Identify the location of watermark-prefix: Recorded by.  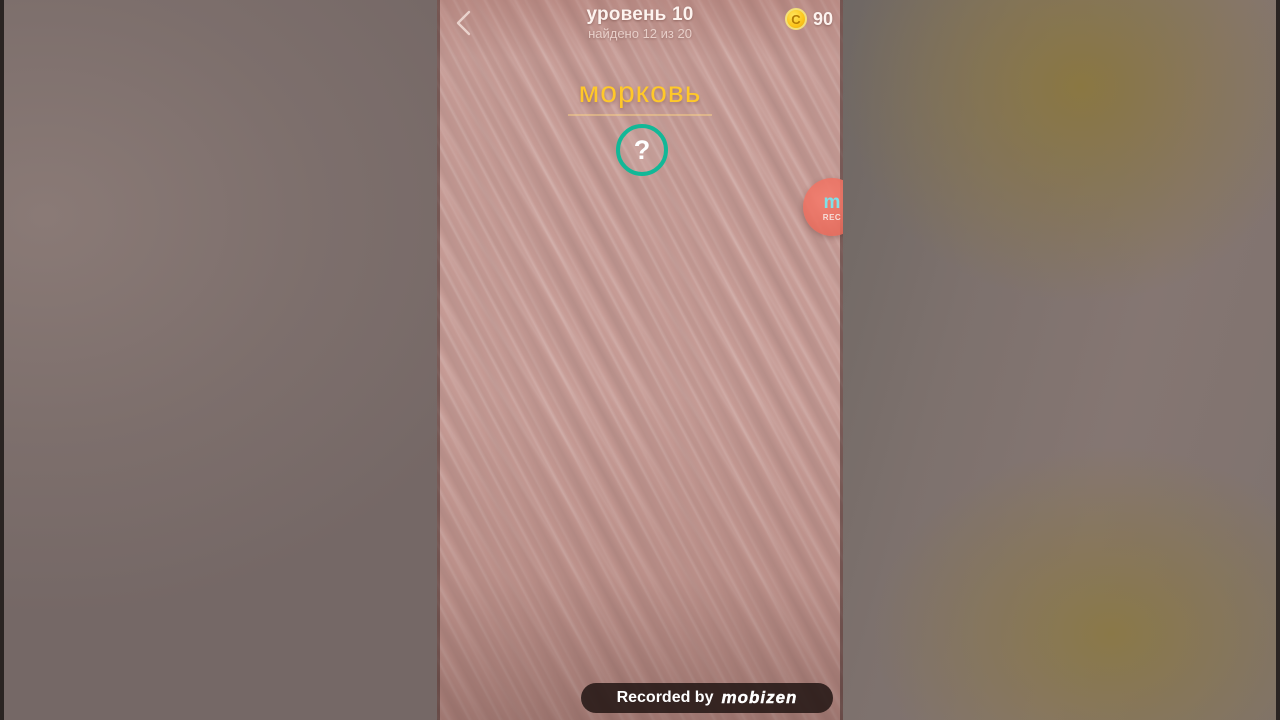
(665, 697).